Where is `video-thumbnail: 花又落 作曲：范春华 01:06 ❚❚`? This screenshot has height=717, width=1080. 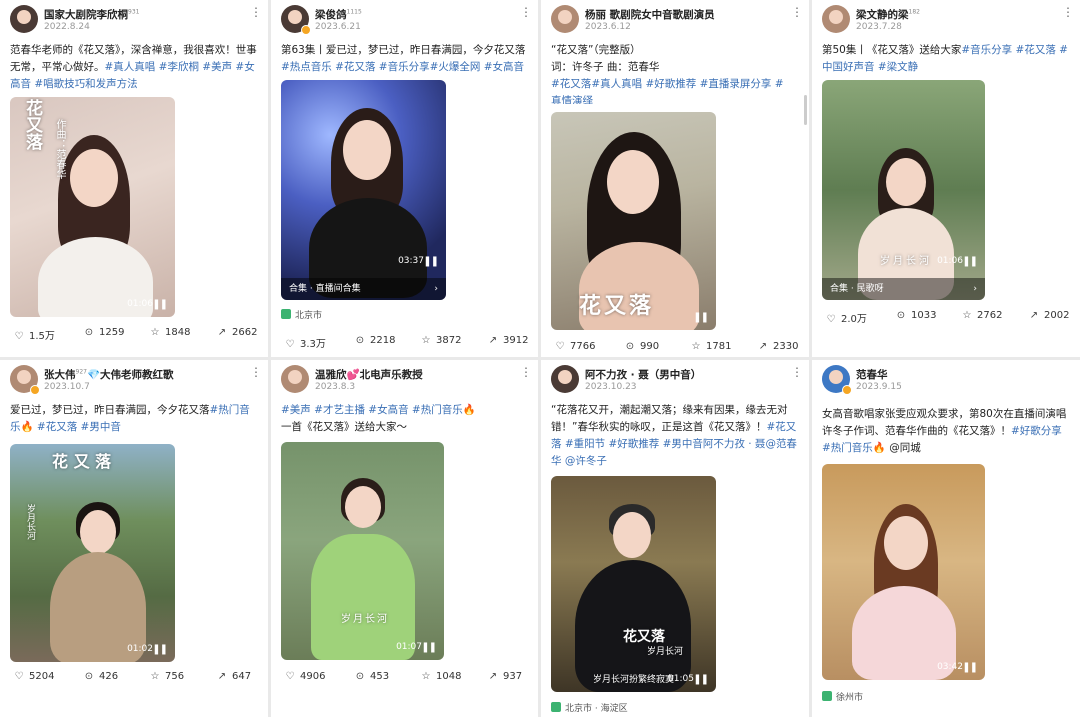
video-thumbnail: 花又落 作曲：范春华 01:06 ❚❚ is located at coordinates (92, 207).